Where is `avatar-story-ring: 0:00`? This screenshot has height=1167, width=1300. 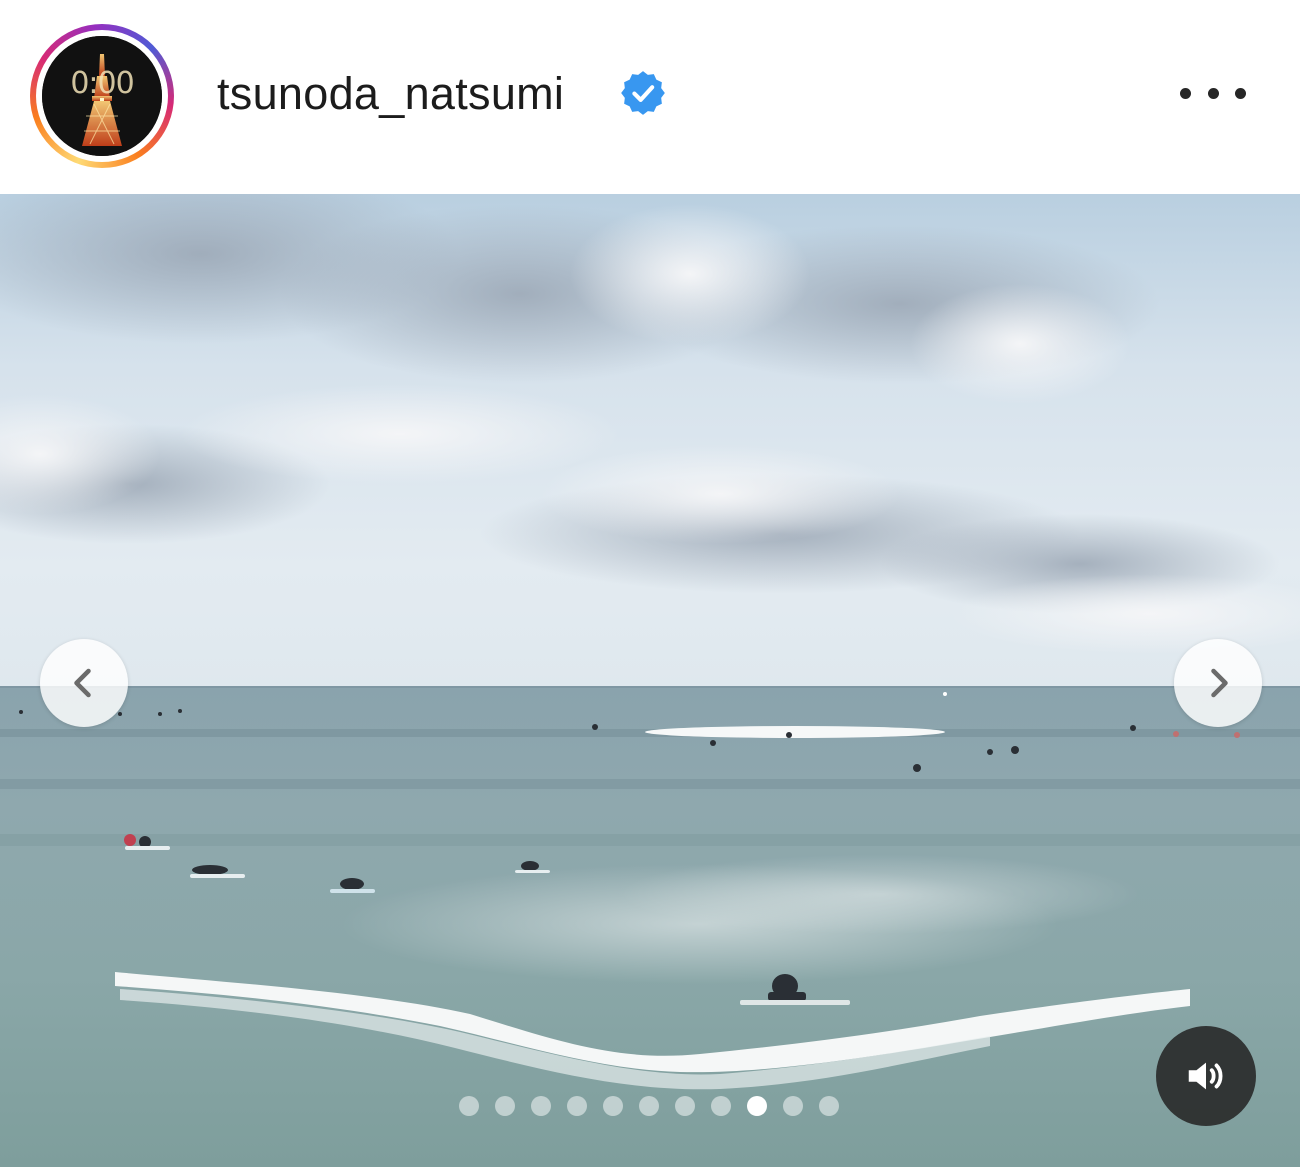 avatar-story-ring: 0:00 is located at coordinates (102, 96).